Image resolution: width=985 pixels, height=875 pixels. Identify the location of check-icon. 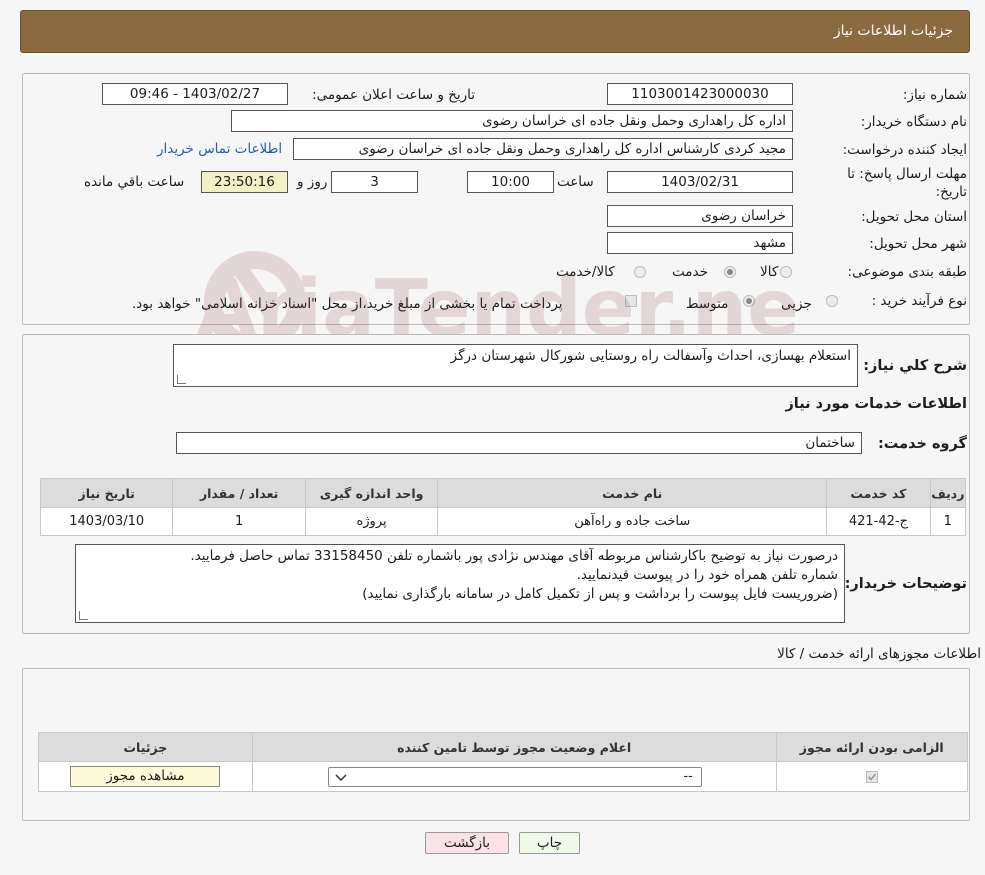
(871, 776).